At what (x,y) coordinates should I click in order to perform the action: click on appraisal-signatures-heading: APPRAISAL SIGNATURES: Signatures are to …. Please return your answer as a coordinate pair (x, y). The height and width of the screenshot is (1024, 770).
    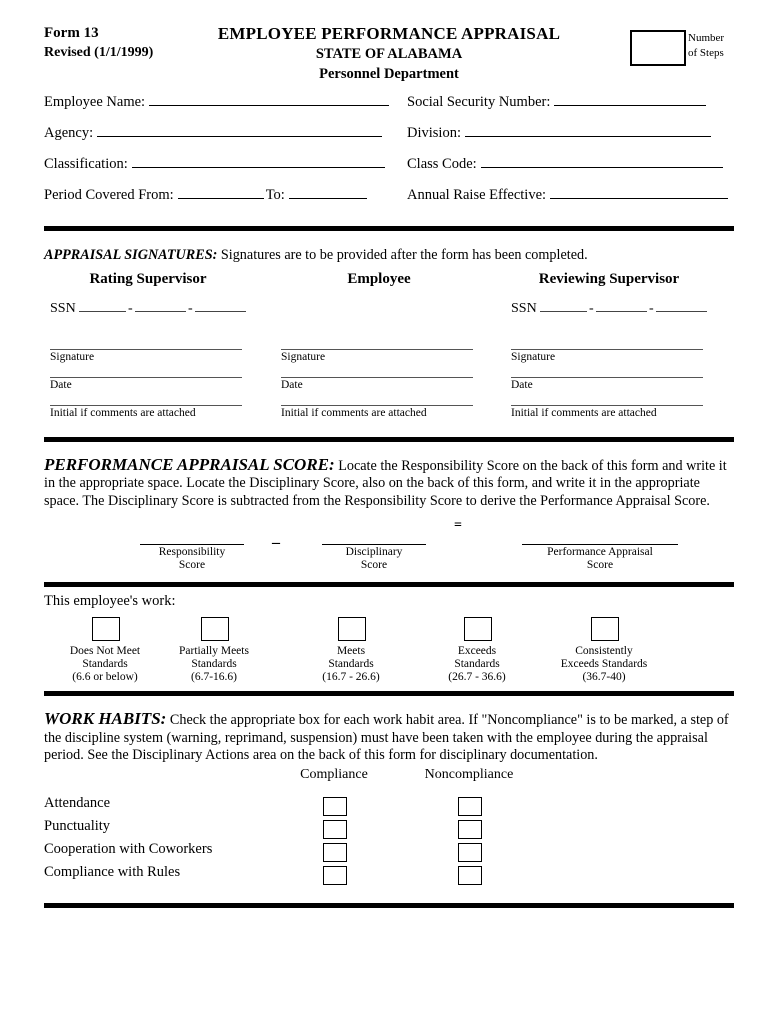
    Looking at the image, I should click on (389, 256).